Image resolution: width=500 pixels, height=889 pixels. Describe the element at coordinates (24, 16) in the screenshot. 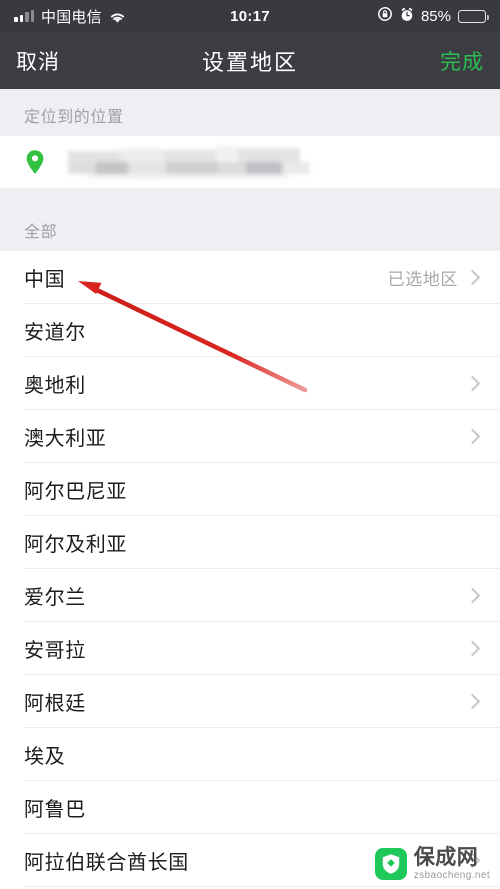

I see `signal-icon` at that location.